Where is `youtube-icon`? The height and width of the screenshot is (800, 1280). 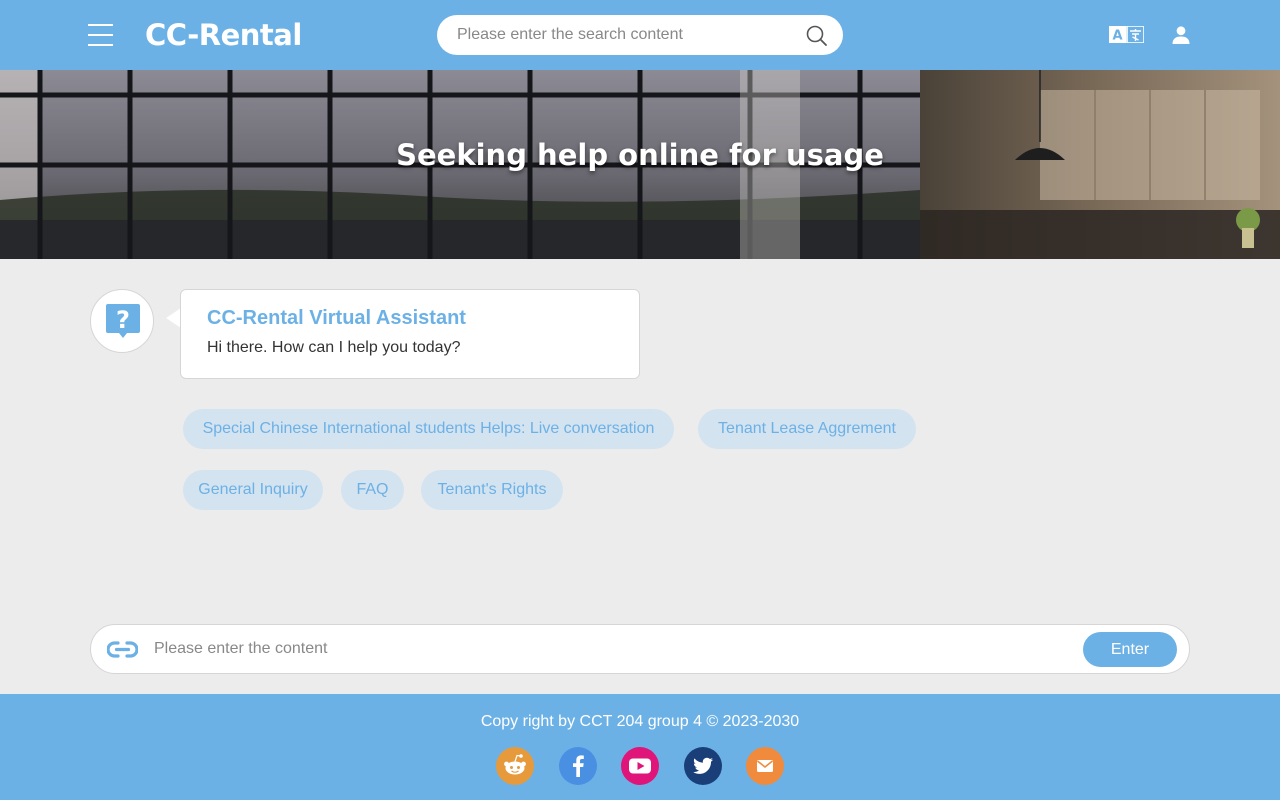
youtube-icon is located at coordinates (640, 766).